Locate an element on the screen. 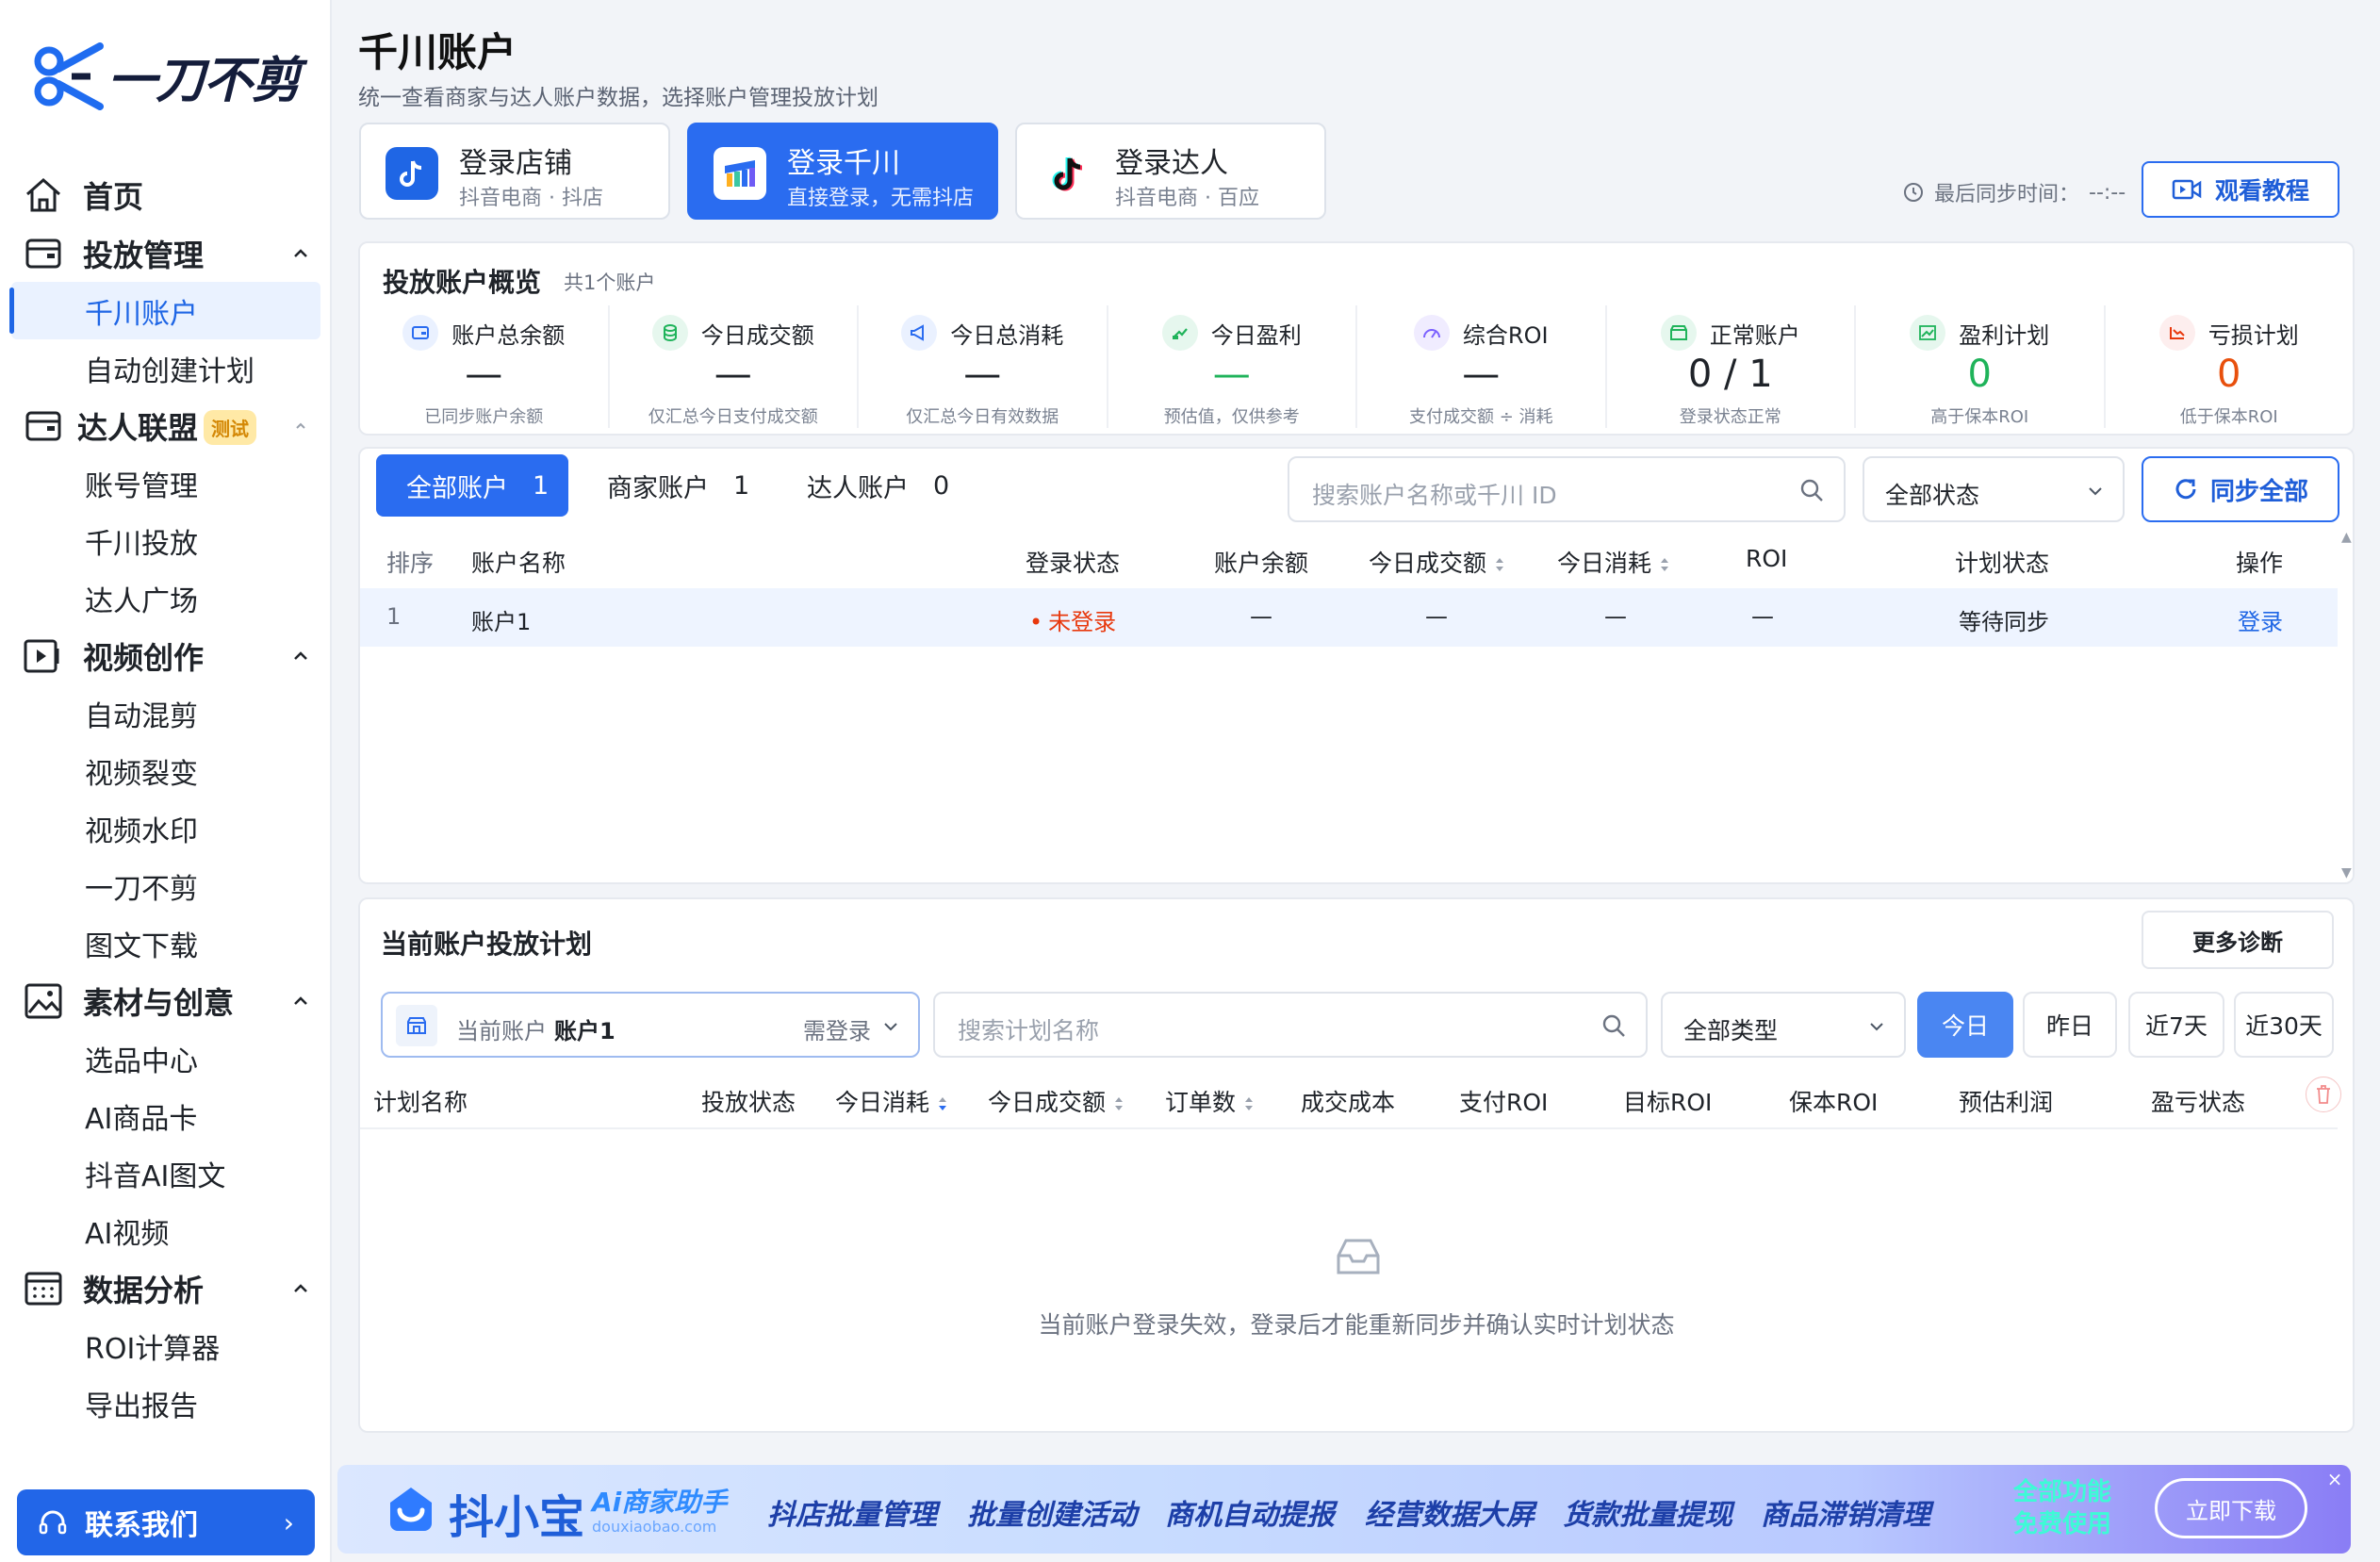 Image resolution: width=2380 pixels, height=1562 pixels. sidebar-item-ai-product-card: AI商品卡 is located at coordinates (166, 1116).